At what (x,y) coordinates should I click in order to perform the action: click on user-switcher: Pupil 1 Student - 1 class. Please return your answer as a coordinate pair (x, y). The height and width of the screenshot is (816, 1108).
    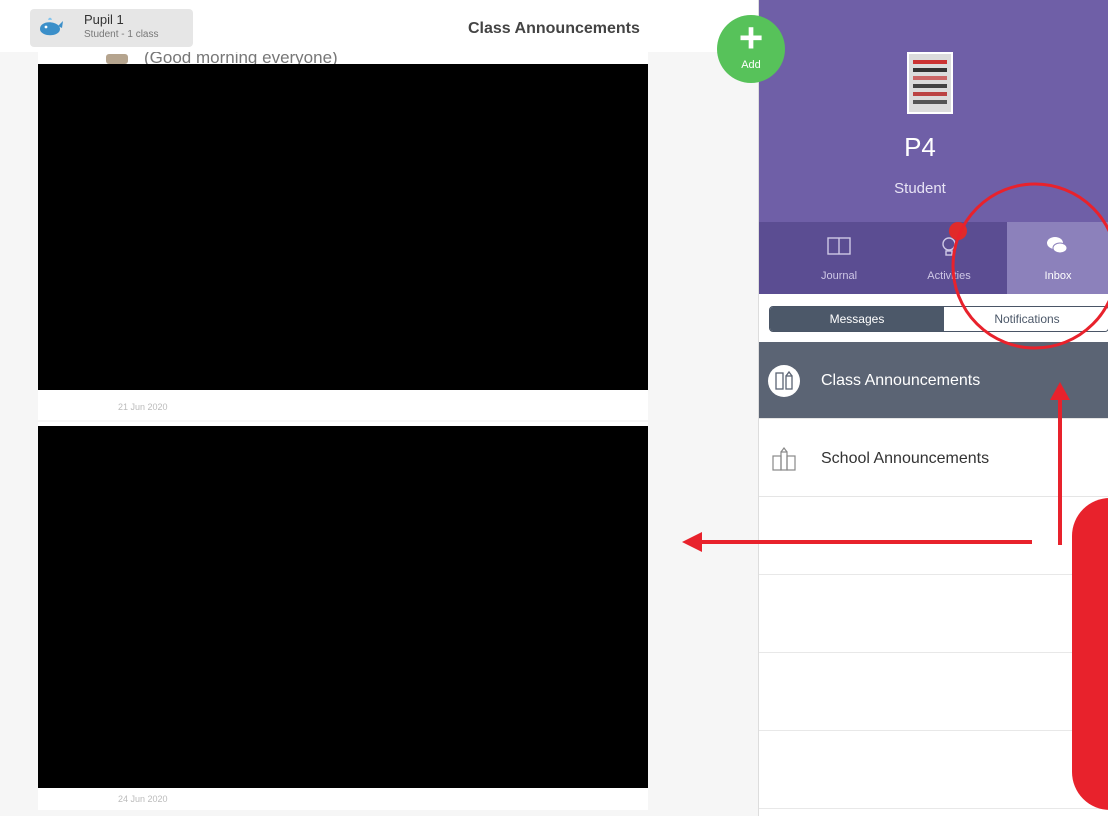
    Looking at the image, I should click on (111, 28).